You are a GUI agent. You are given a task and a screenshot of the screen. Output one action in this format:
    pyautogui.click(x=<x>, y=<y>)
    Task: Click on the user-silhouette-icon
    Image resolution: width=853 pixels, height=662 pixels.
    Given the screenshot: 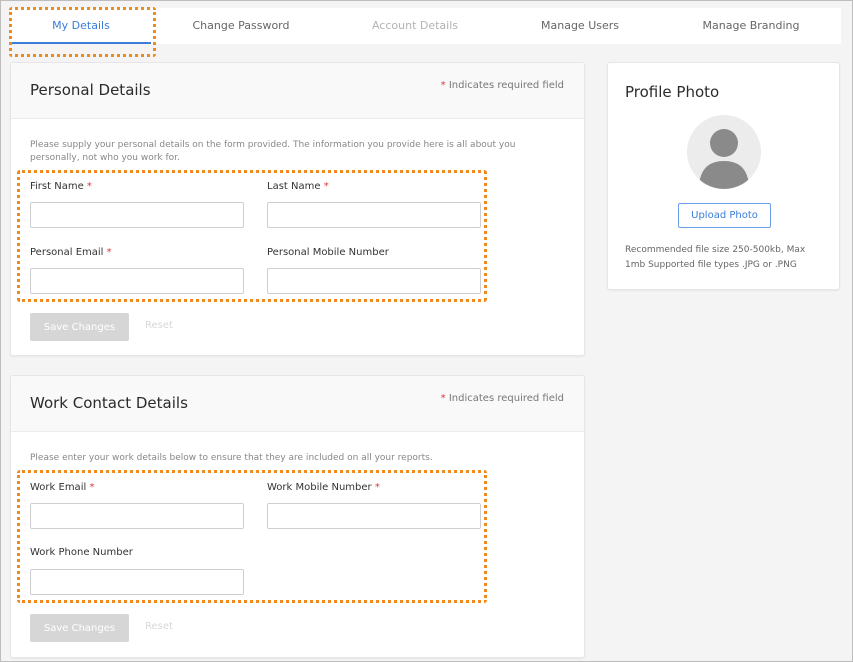 What is the action you would take?
    pyautogui.click(x=724, y=159)
    